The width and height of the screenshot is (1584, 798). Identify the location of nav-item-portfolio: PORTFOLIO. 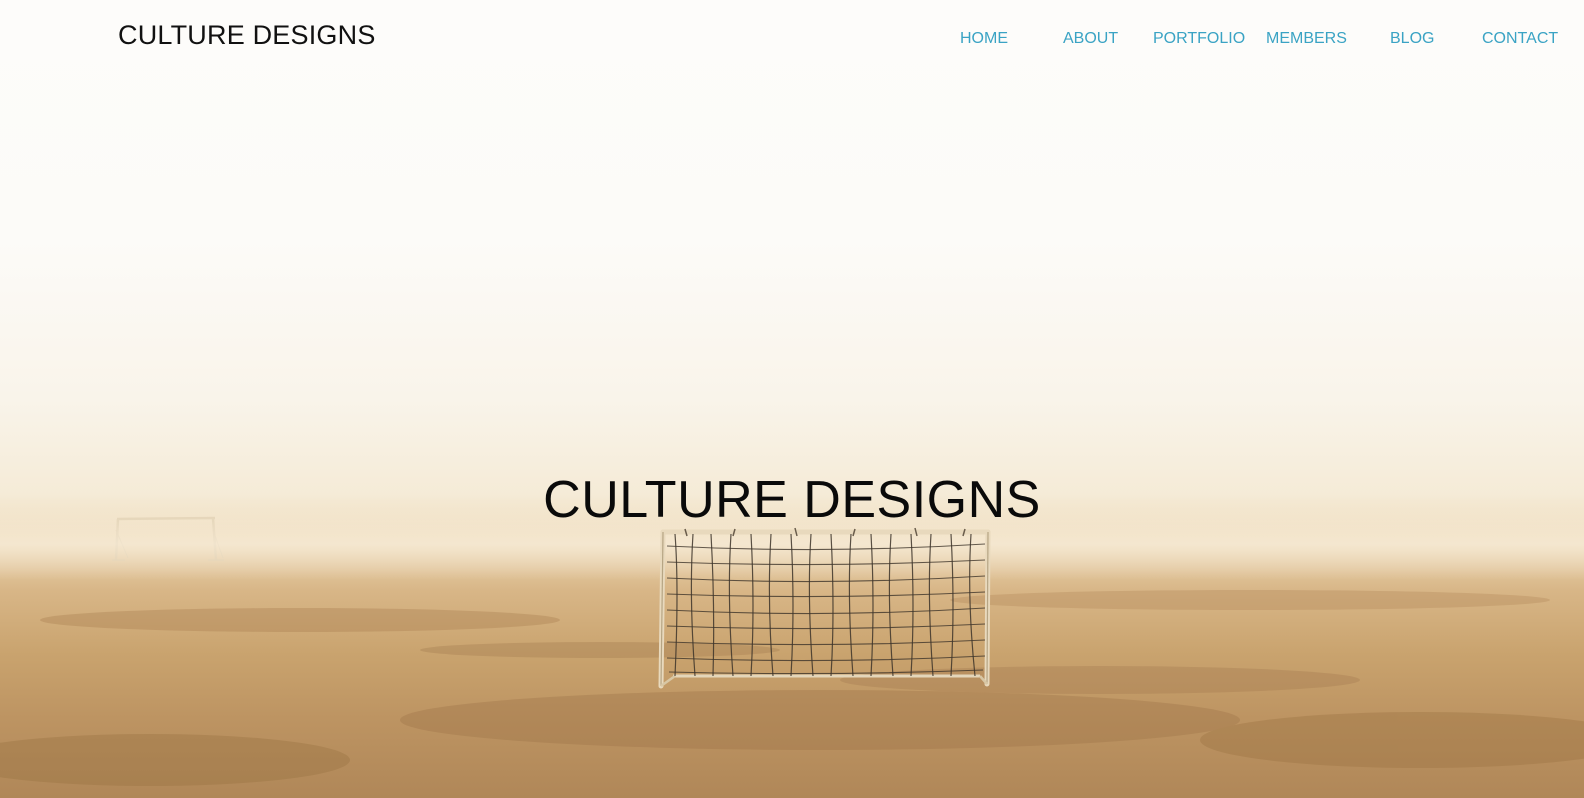
(1199, 39).